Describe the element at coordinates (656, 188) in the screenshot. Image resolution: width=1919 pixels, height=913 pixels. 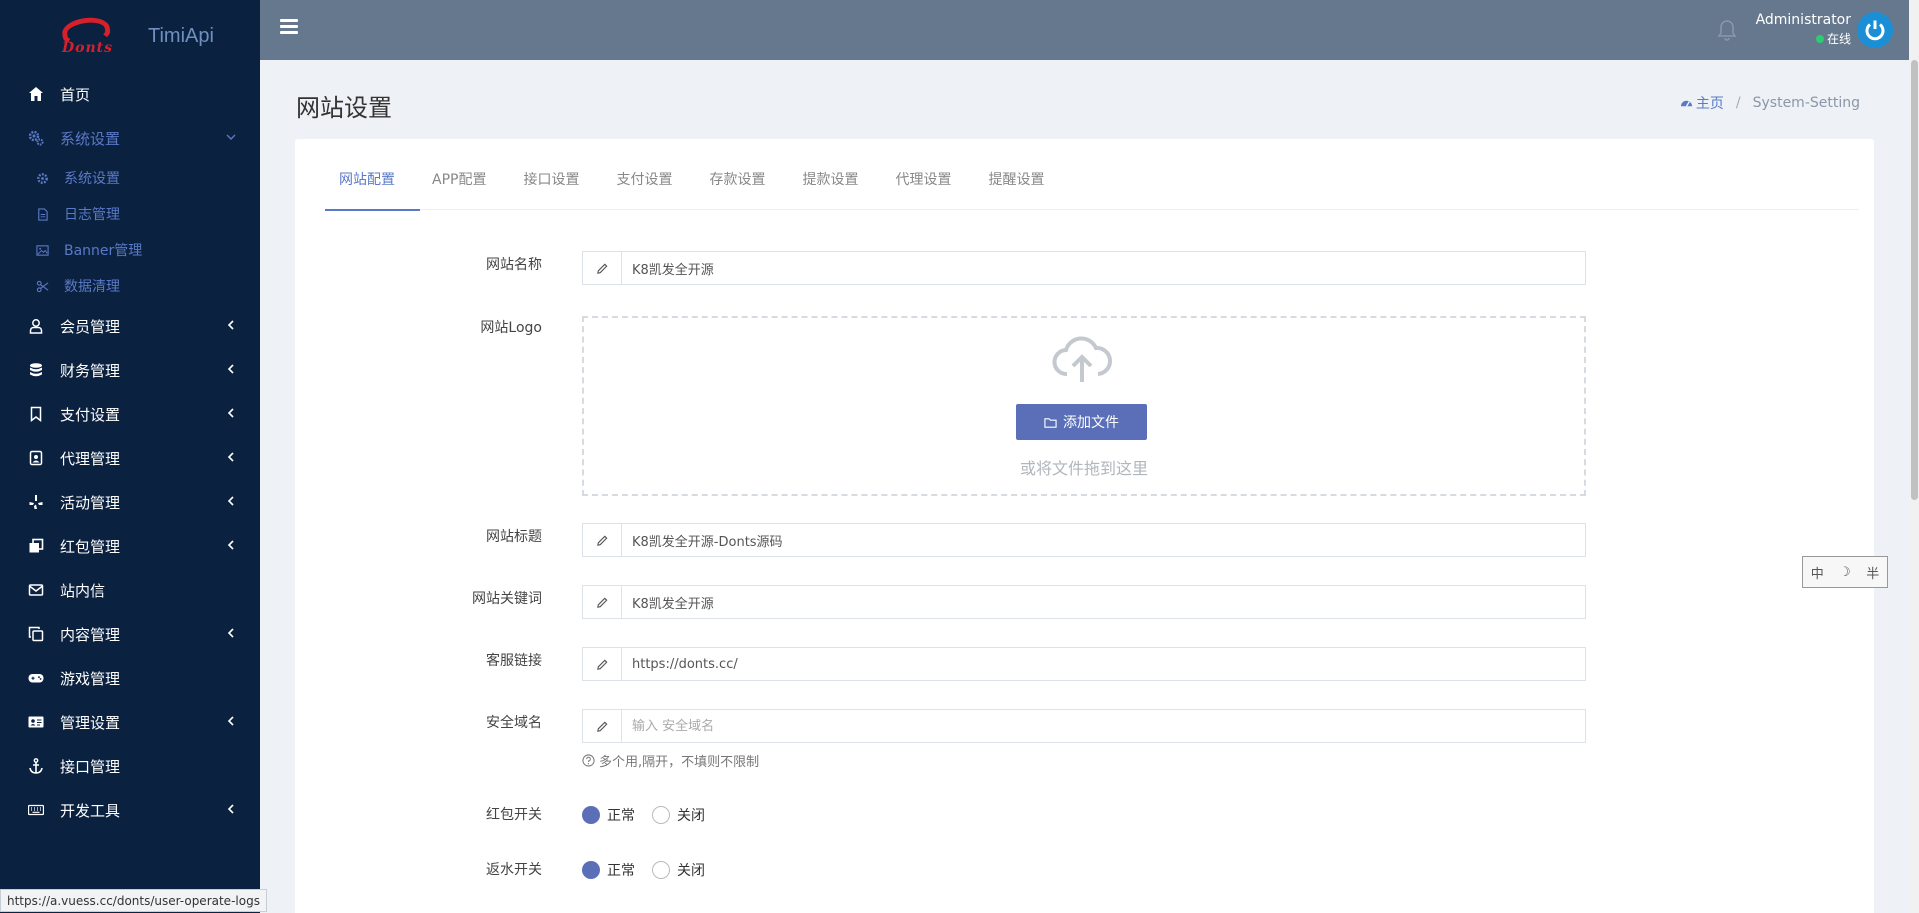
I see `tab-payment-settings: 支付设置` at that location.